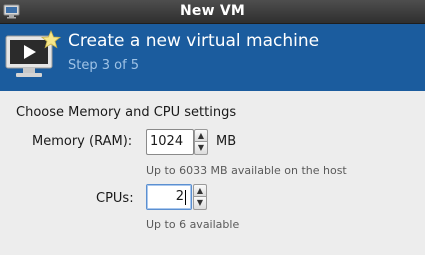 This screenshot has width=425, height=255. Describe the element at coordinates (104, 65) in the screenshot. I see `wizard-step-indicator: Step 3 of 5` at that location.